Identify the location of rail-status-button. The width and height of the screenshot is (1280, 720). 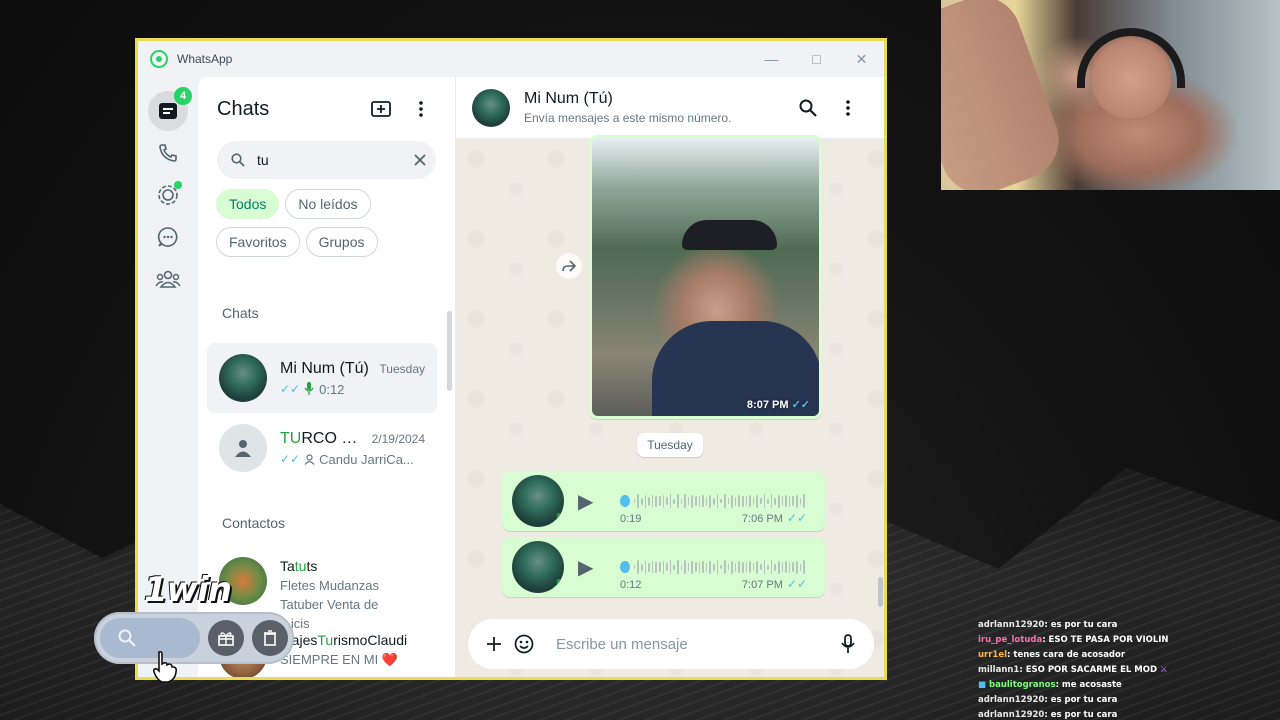
(168, 195).